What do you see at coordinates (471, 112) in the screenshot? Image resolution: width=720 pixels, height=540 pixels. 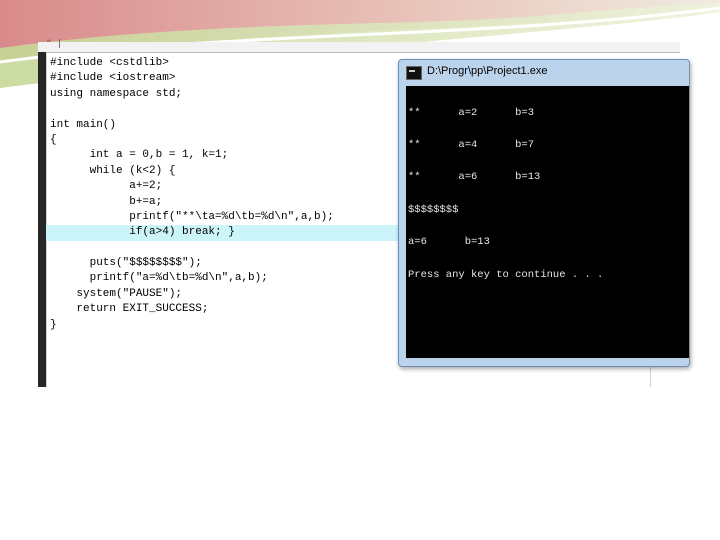 I see `console-output-line: ** a=2 b=3` at bounding box center [471, 112].